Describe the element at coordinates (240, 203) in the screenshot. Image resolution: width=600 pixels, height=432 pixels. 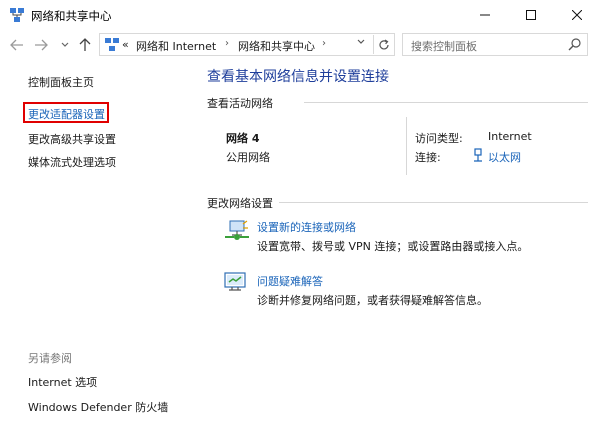
I see `change-settings-heading: 更改网络设置` at that location.